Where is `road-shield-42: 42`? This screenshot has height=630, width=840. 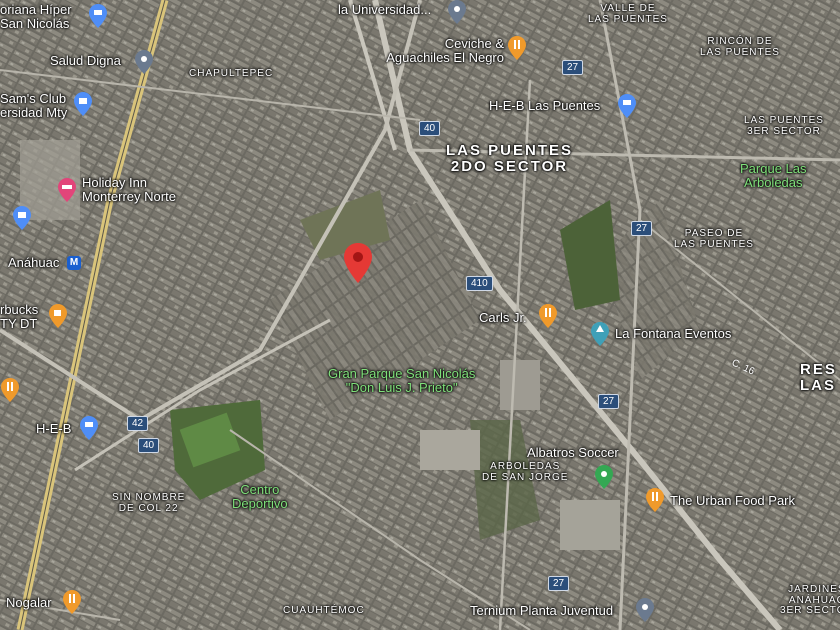 road-shield-42: 42 is located at coordinates (138, 423).